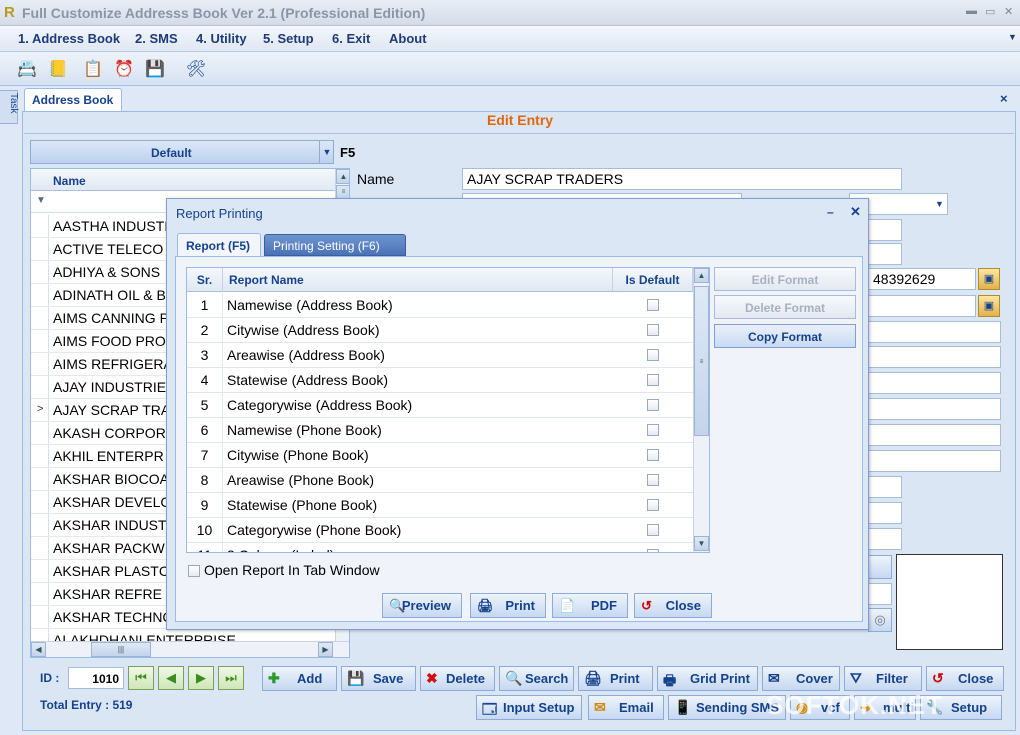  Describe the element at coordinates (785, 307) in the screenshot. I see `delete-format-button: Delete Format` at that location.